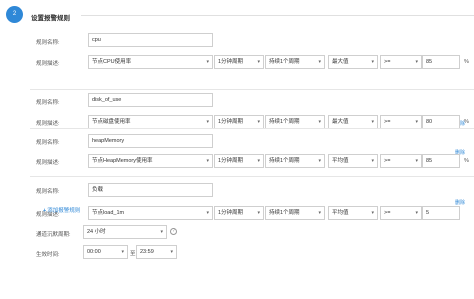  Describe the element at coordinates (150, 62) in the screenshot. I see `metric-select: 节点CPU使用率 ▾` at that location.